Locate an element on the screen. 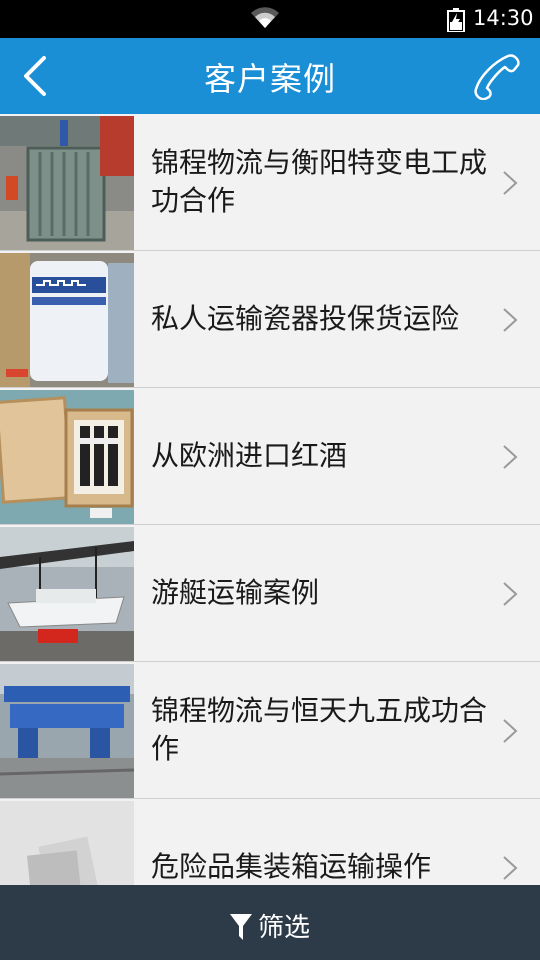  filter-label: 筛选 is located at coordinates (283, 928).